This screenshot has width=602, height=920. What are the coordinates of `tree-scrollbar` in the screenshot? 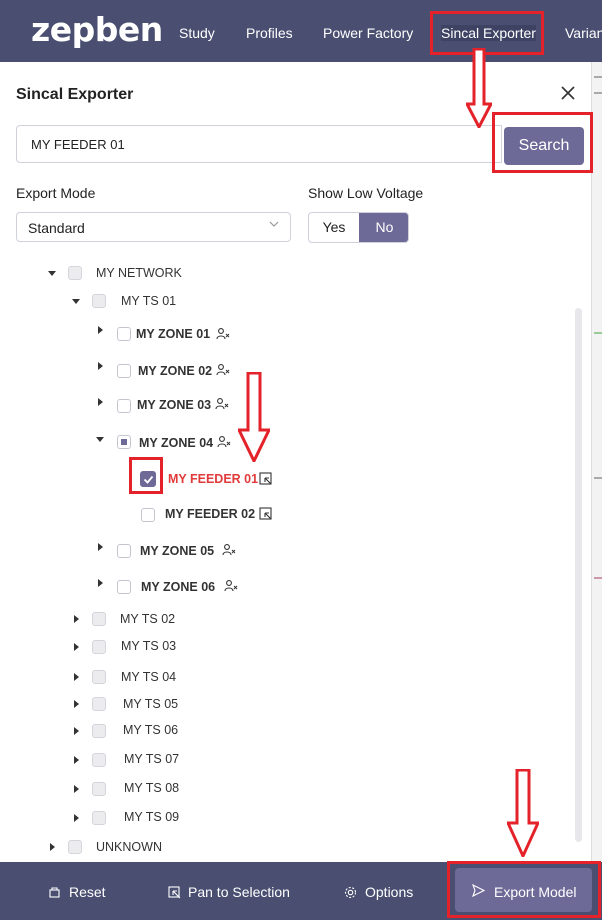 It's located at (578, 575).